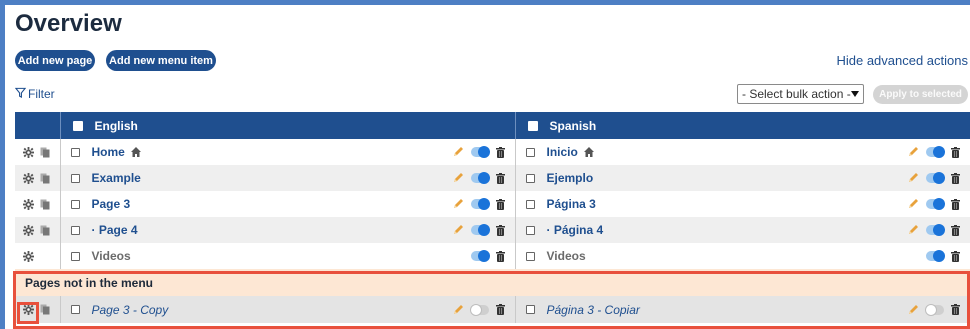  I want to click on cell-inner: Videos, so click(743, 256).